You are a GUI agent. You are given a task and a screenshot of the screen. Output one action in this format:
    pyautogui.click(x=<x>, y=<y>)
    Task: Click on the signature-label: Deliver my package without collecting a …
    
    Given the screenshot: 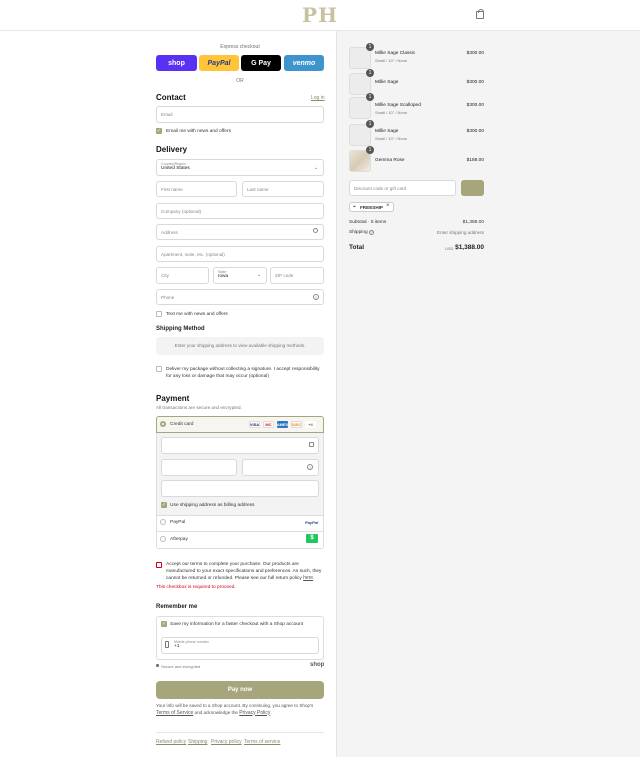 What is the action you would take?
    pyautogui.click(x=243, y=373)
    